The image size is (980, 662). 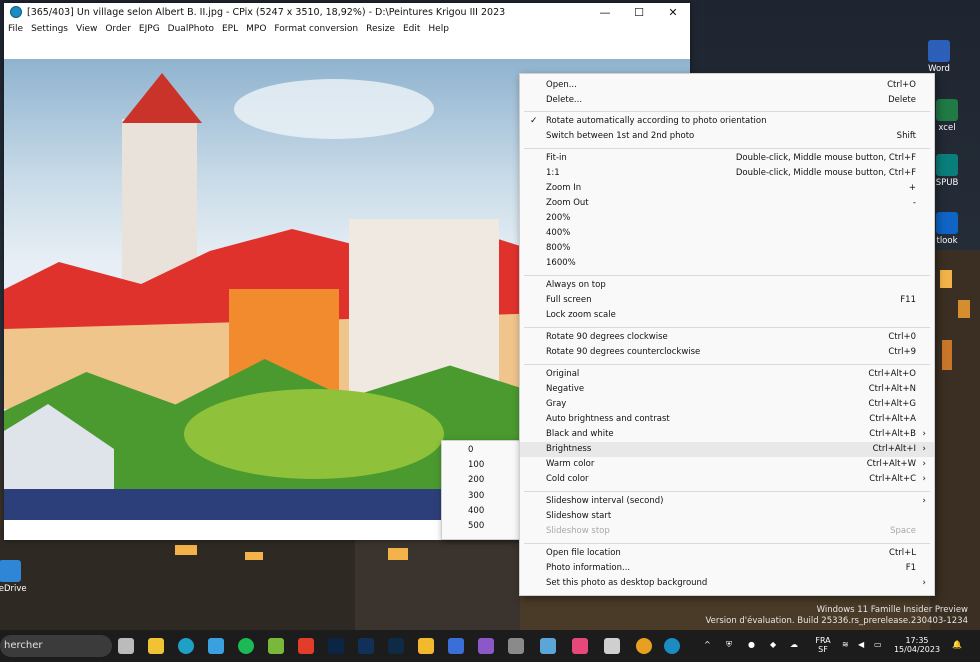 I want to click on menu-settings: Settings, so click(x=49, y=29).